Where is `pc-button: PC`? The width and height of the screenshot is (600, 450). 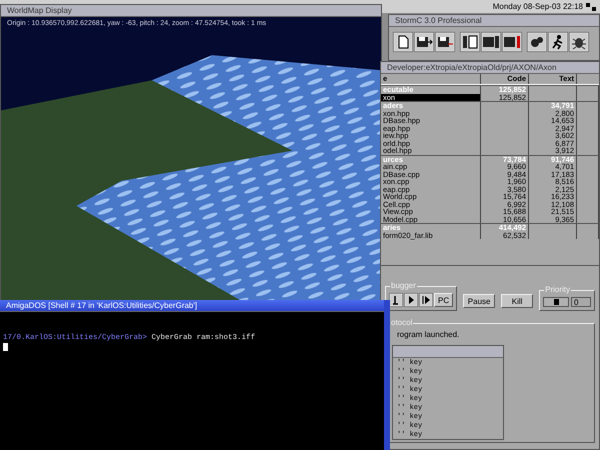 pc-button: PC is located at coordinates (444, 300).